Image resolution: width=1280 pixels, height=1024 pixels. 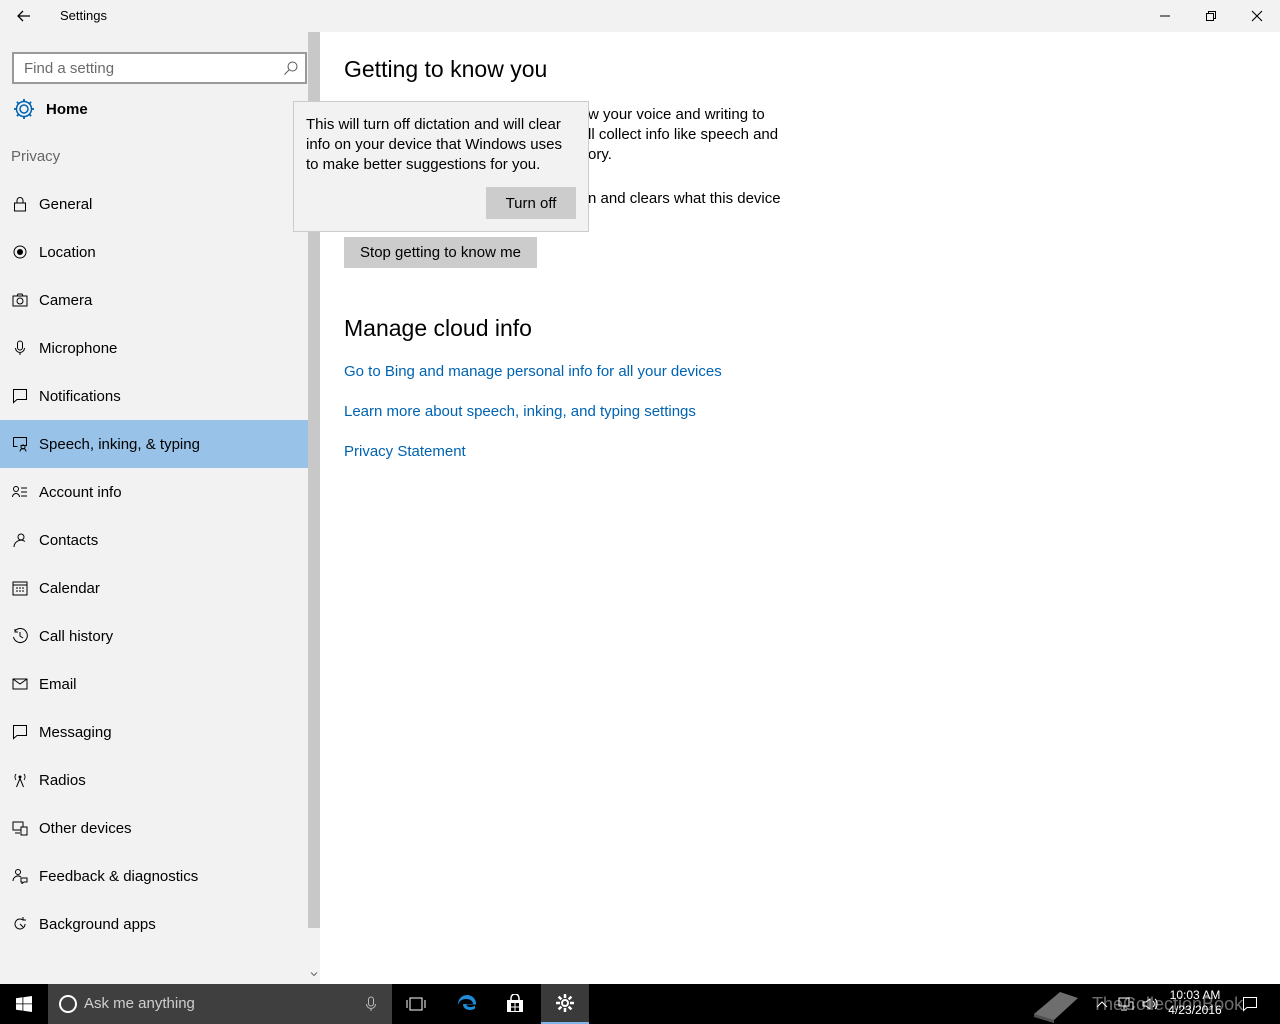 I want to click on sidebar-item-email: Email, so click(x=154, y=684).